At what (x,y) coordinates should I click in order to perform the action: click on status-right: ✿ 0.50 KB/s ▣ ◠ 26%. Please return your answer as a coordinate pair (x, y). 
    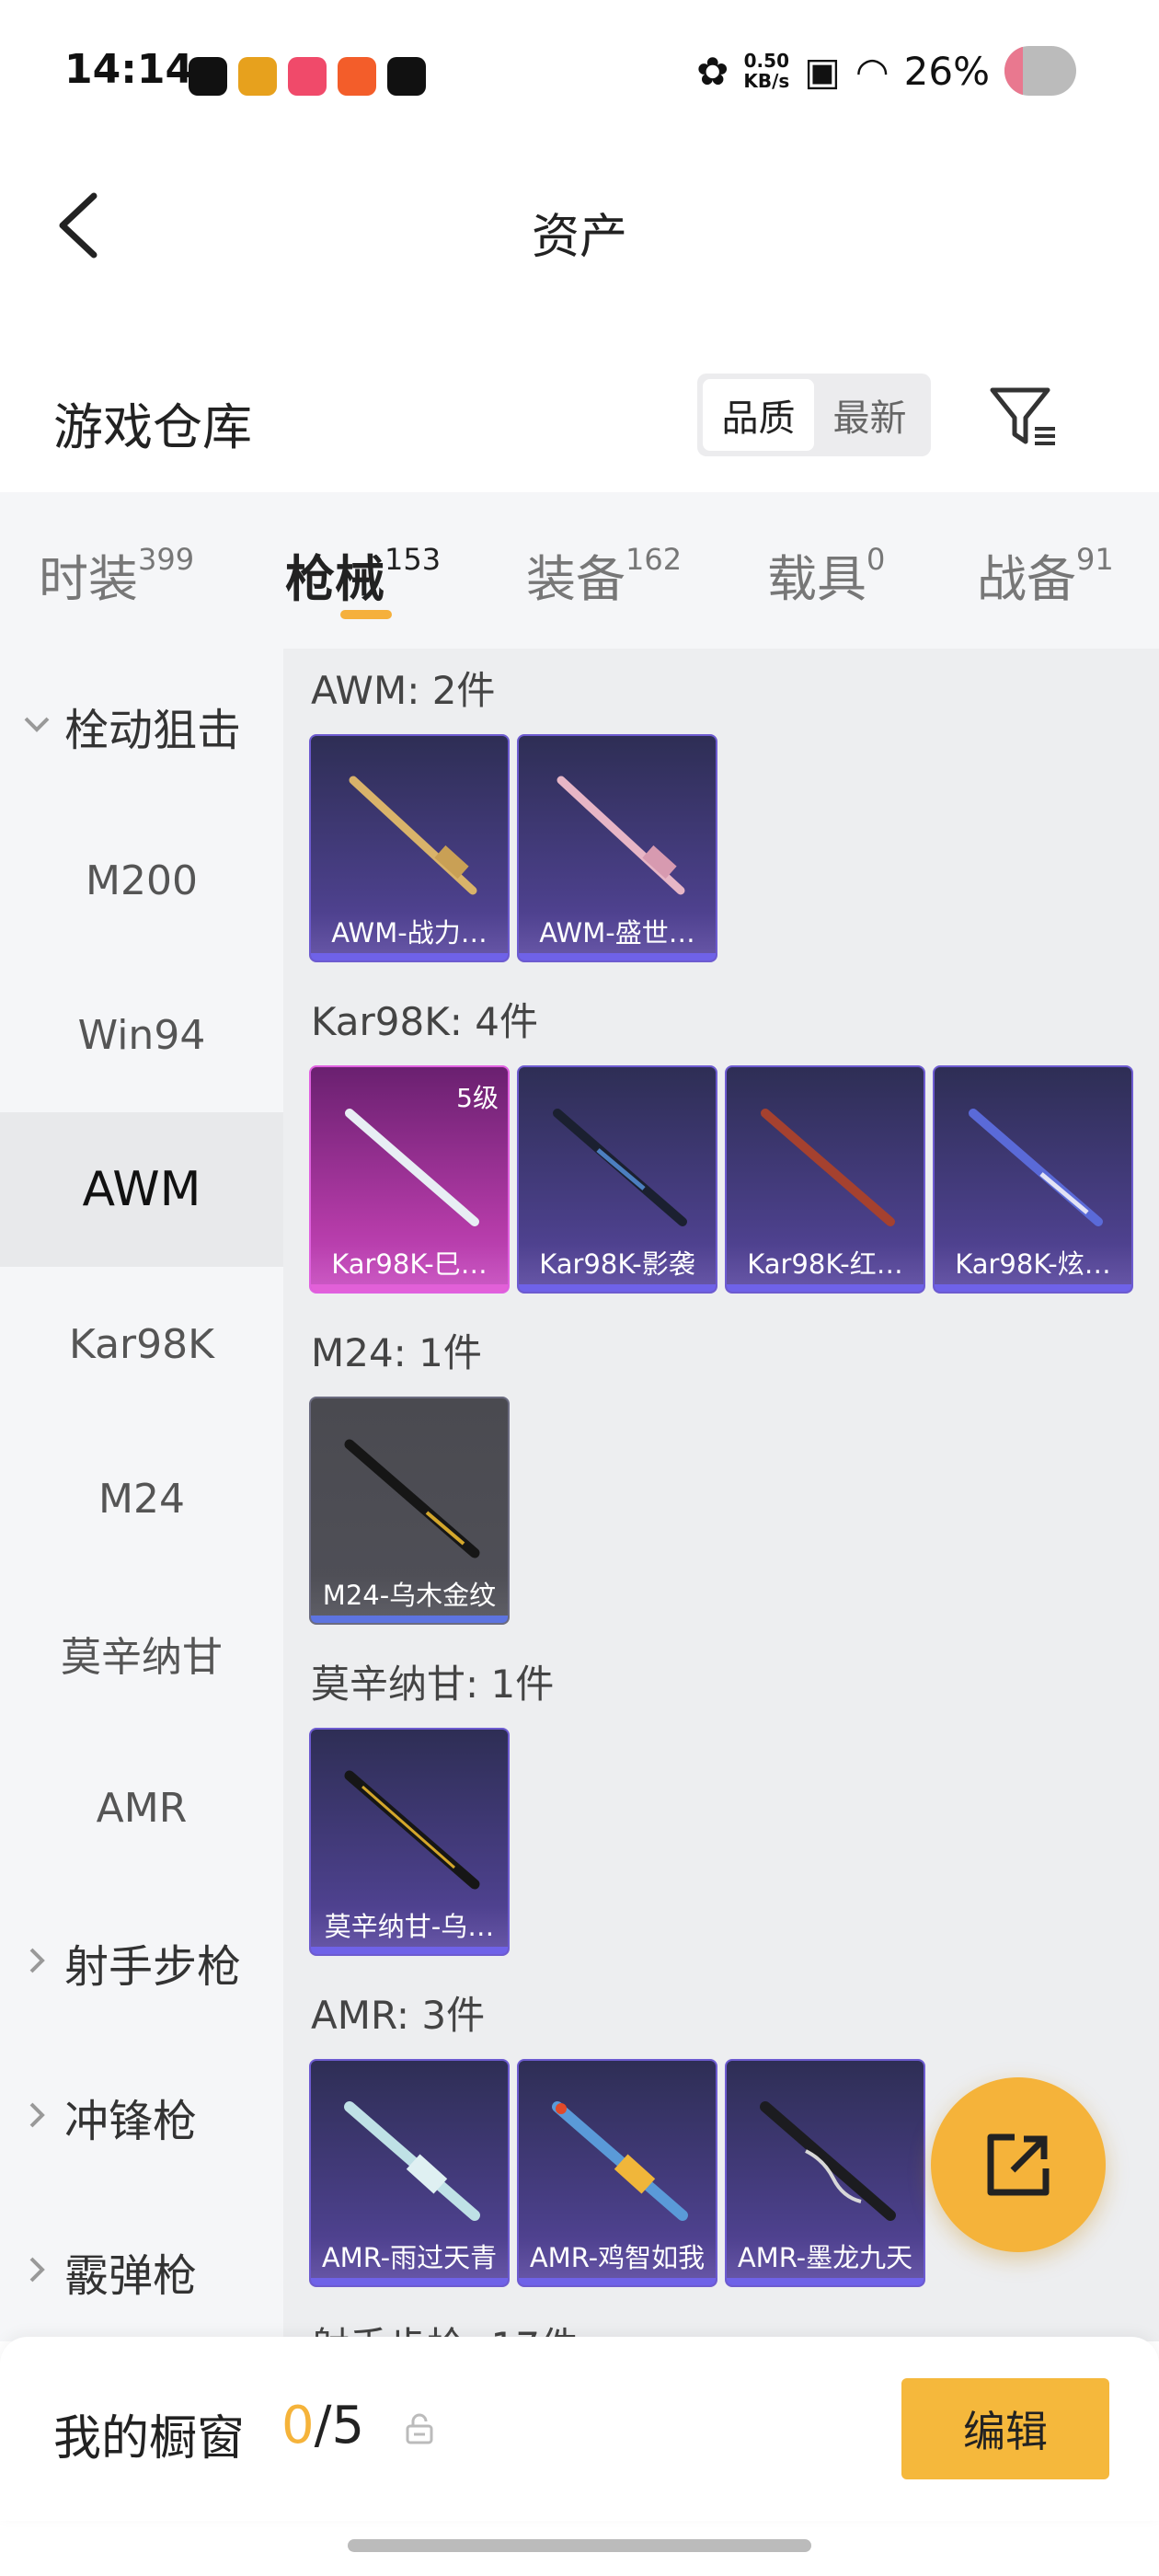
    Looking at the image, I should click on (886, 71).